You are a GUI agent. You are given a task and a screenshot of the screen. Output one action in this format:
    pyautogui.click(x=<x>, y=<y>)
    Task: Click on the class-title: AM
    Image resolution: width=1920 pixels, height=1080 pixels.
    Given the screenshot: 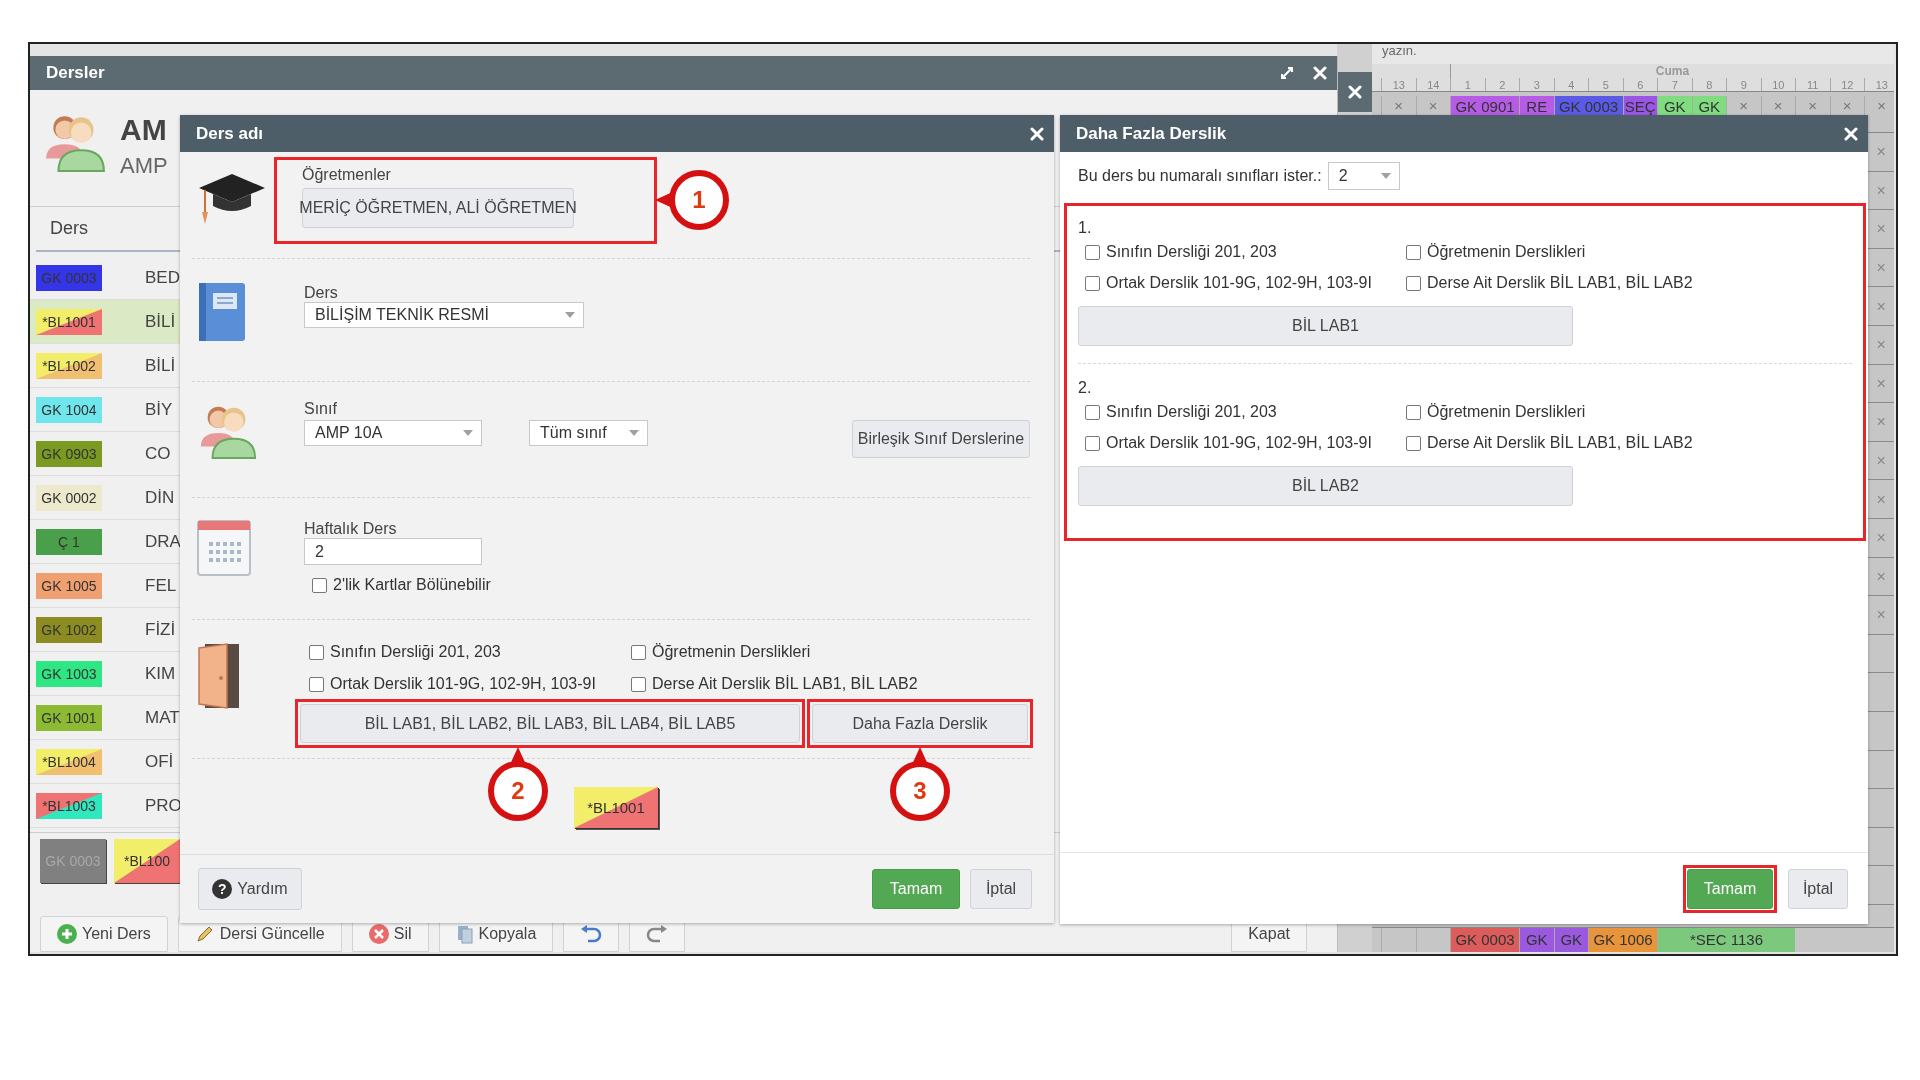 What is the action you would take?
    pyautogui.click(x=144, y=130)
    